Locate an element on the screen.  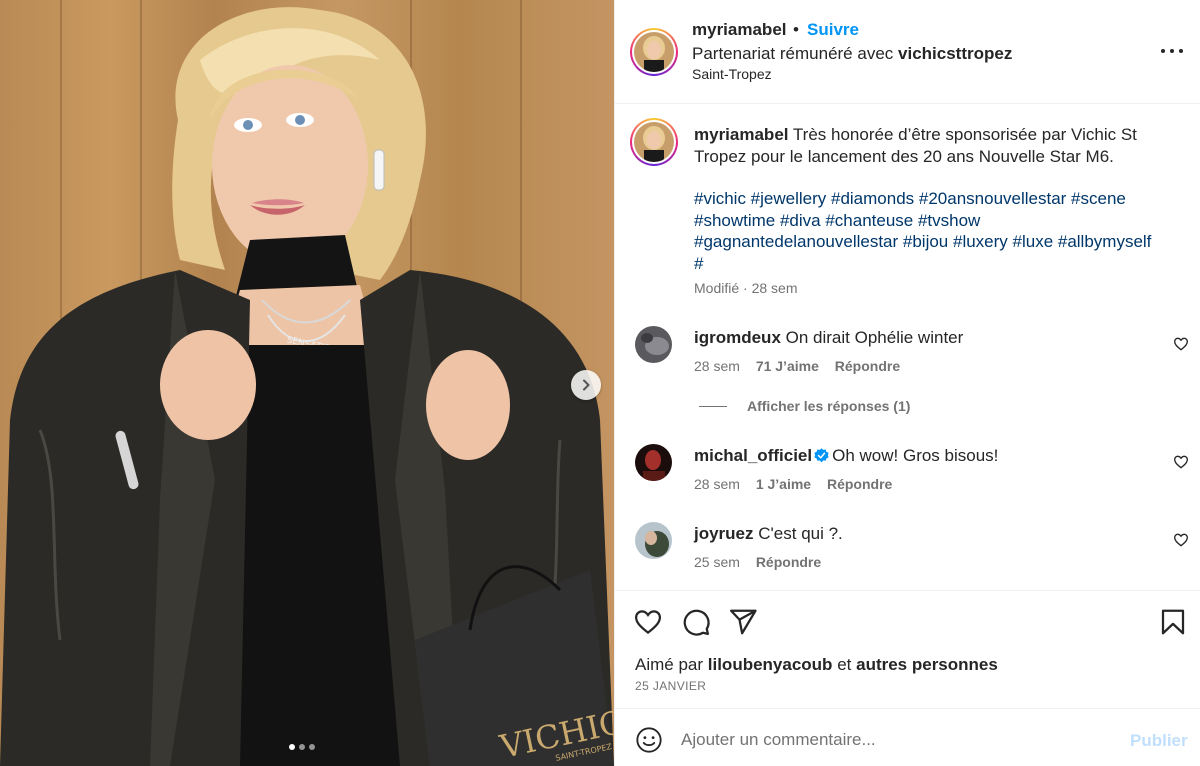
likes-connector: et is located at coordinates (844, 664).